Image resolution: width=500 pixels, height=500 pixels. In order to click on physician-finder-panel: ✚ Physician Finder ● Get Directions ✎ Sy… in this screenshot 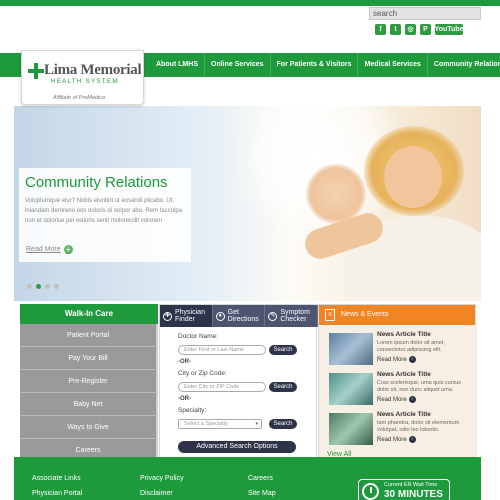, I will do `click(239, 384)`.